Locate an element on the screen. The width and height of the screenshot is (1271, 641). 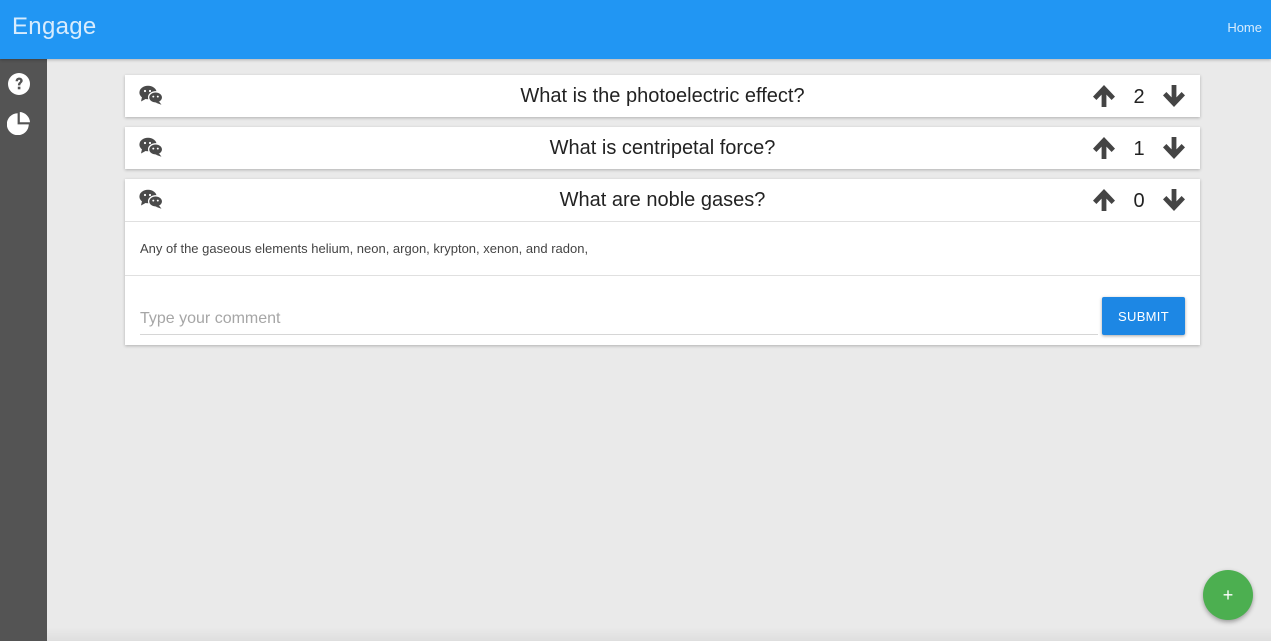
question-header: What is the photoelectric effect? 2 is located at coordinates (662, 96).